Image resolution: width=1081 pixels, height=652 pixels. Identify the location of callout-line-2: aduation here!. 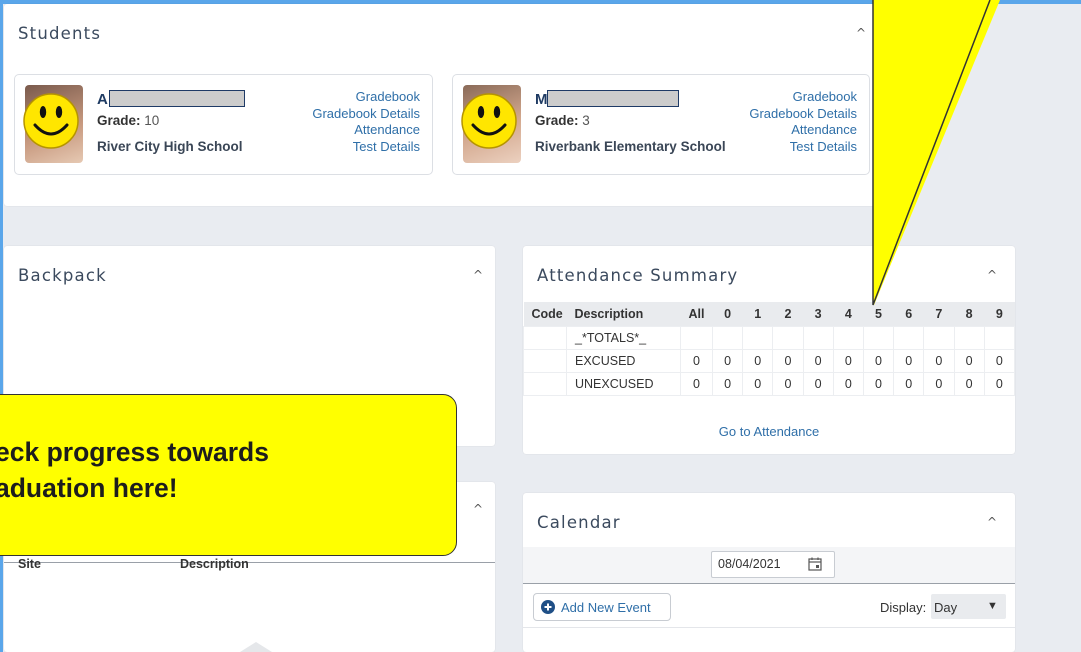
(89, 488).